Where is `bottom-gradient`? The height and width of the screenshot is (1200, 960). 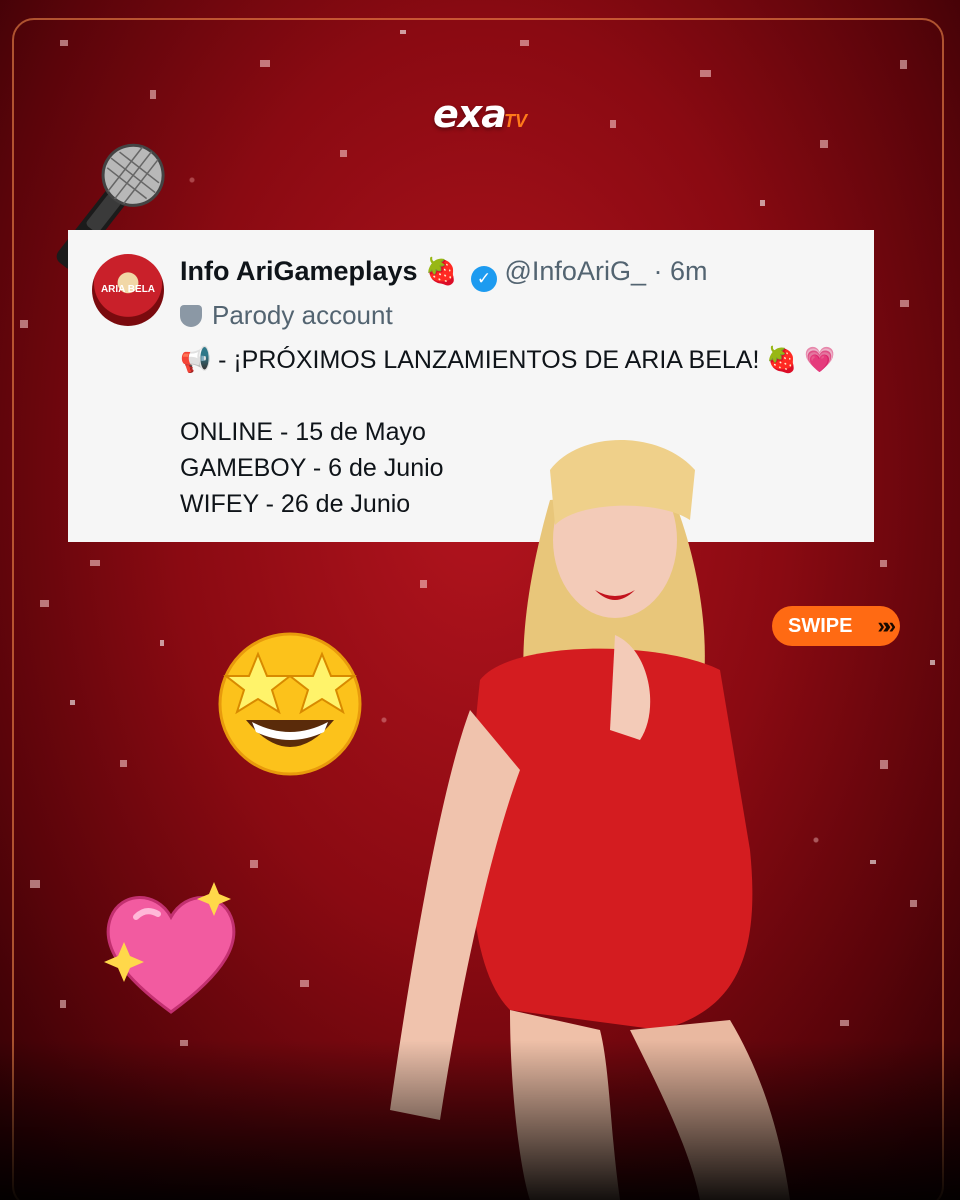 bottom-gradient is located at coordinates (480, 1120).